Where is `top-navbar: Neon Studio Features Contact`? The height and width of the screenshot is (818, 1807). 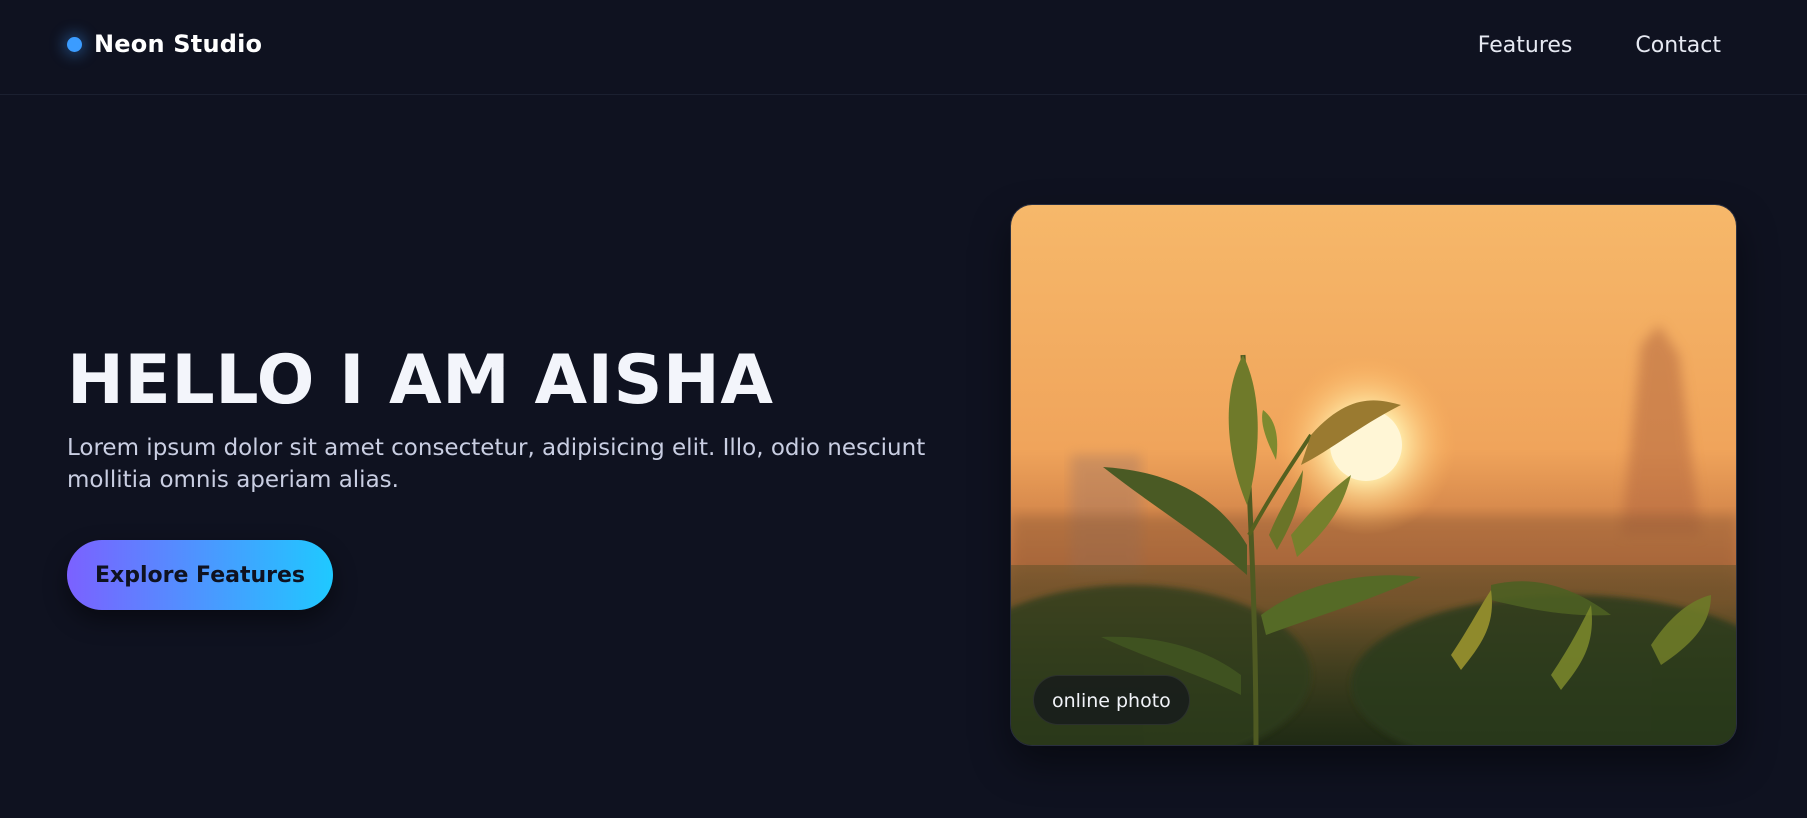
top-navbar: Neon Studio Features Contact is located at coordinates (903, 47).